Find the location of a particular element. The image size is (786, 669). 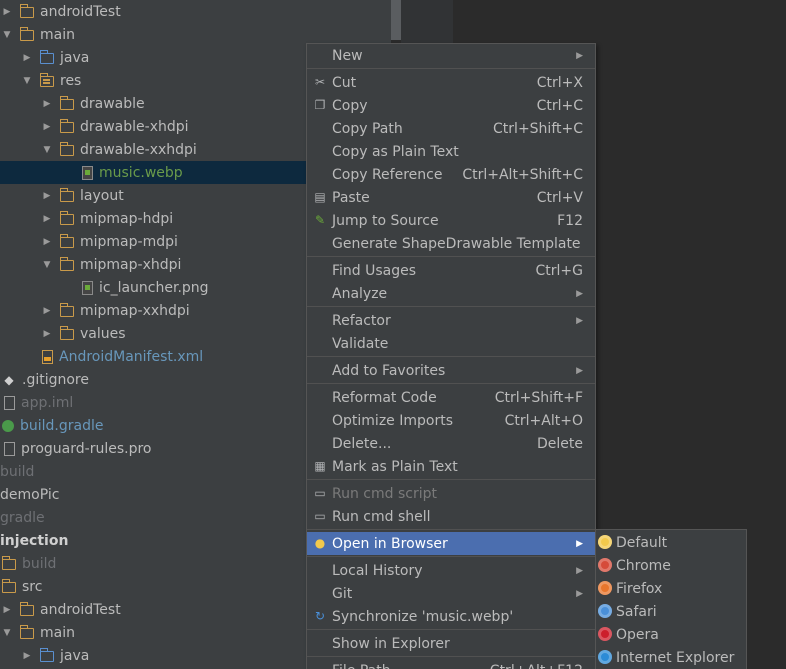

tree-row-label: demoPic is located at coordinates (30, 494).